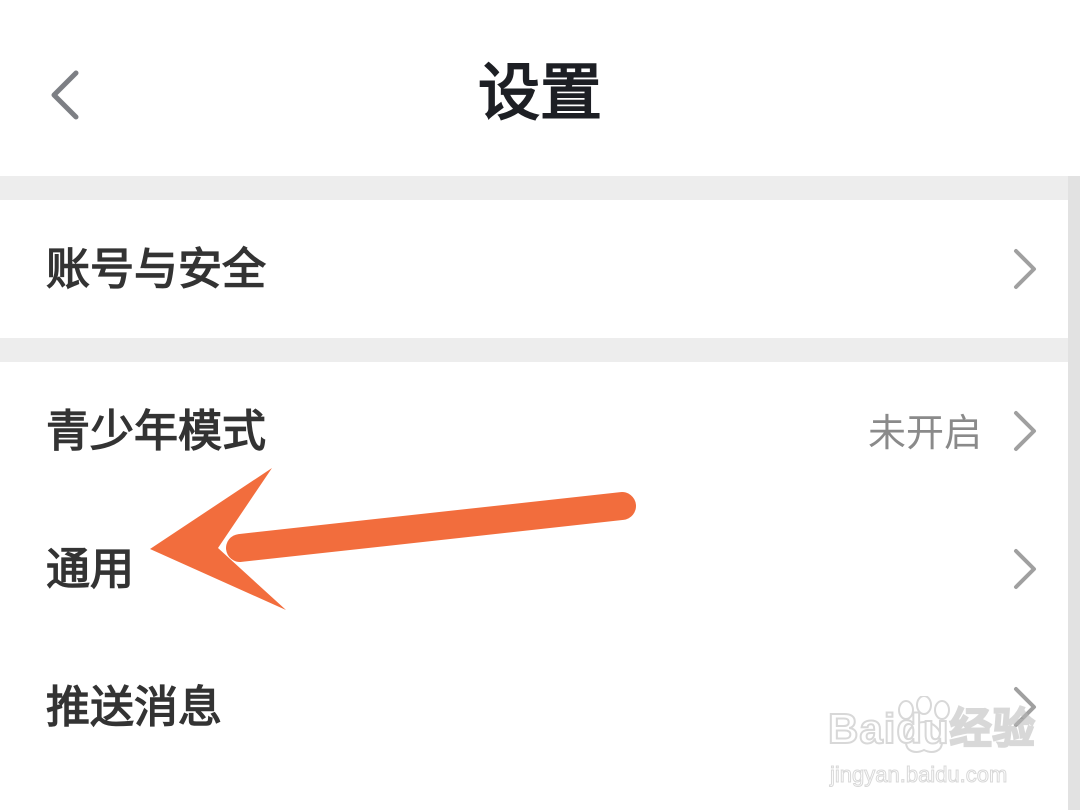 The height and width of the screenshot is (810, 1080). What do you see at coordinates (156, 431) in the screenshot?
I see `settings-item-label: 青少年模式` at bounding box center [156, 431].